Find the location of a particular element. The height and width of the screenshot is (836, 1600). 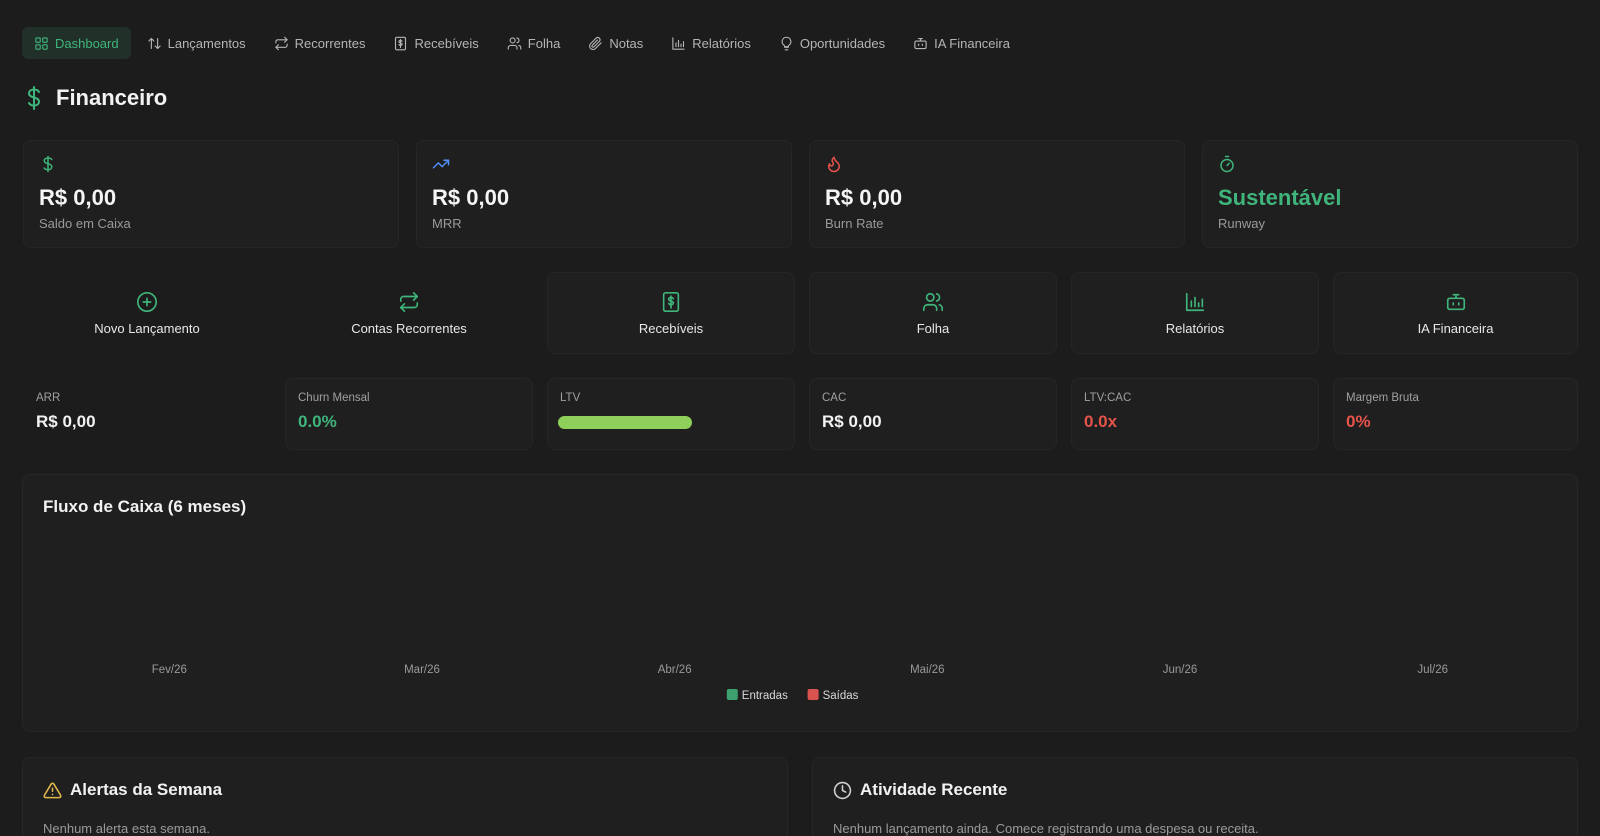

kpi-saldo-card: R$ 0,00 Saldo em Caixa is located at coordinates (211, 194).